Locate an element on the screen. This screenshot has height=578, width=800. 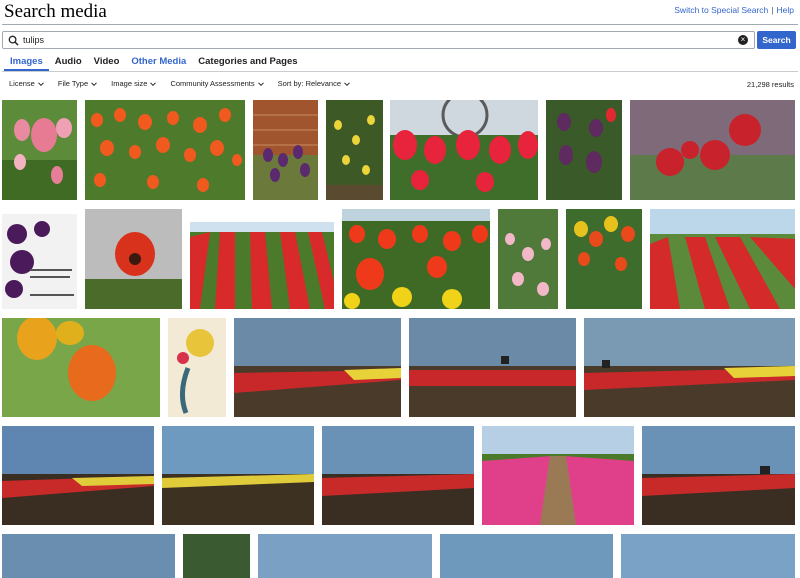
top-links: Switch to Special Search | Help is located at coordinates (734, 10).